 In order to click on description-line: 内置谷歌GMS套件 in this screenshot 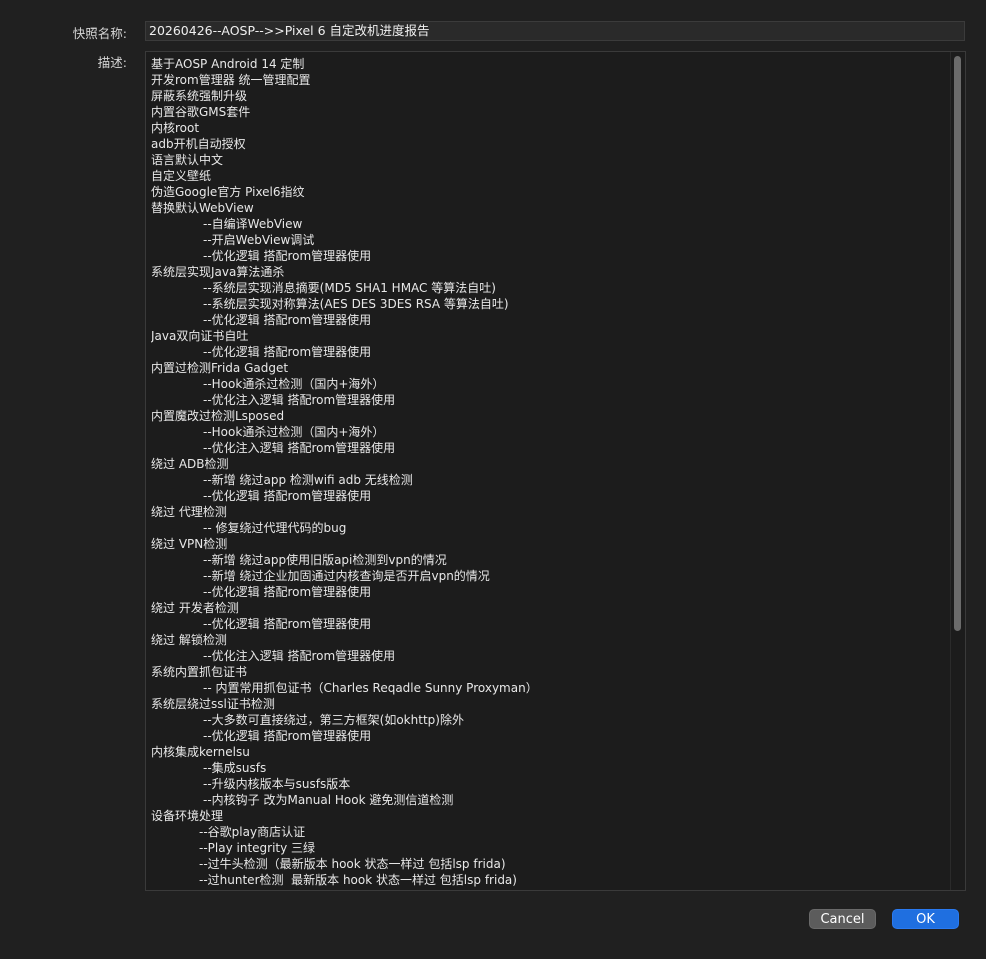, I will do `click(201, 112)`.